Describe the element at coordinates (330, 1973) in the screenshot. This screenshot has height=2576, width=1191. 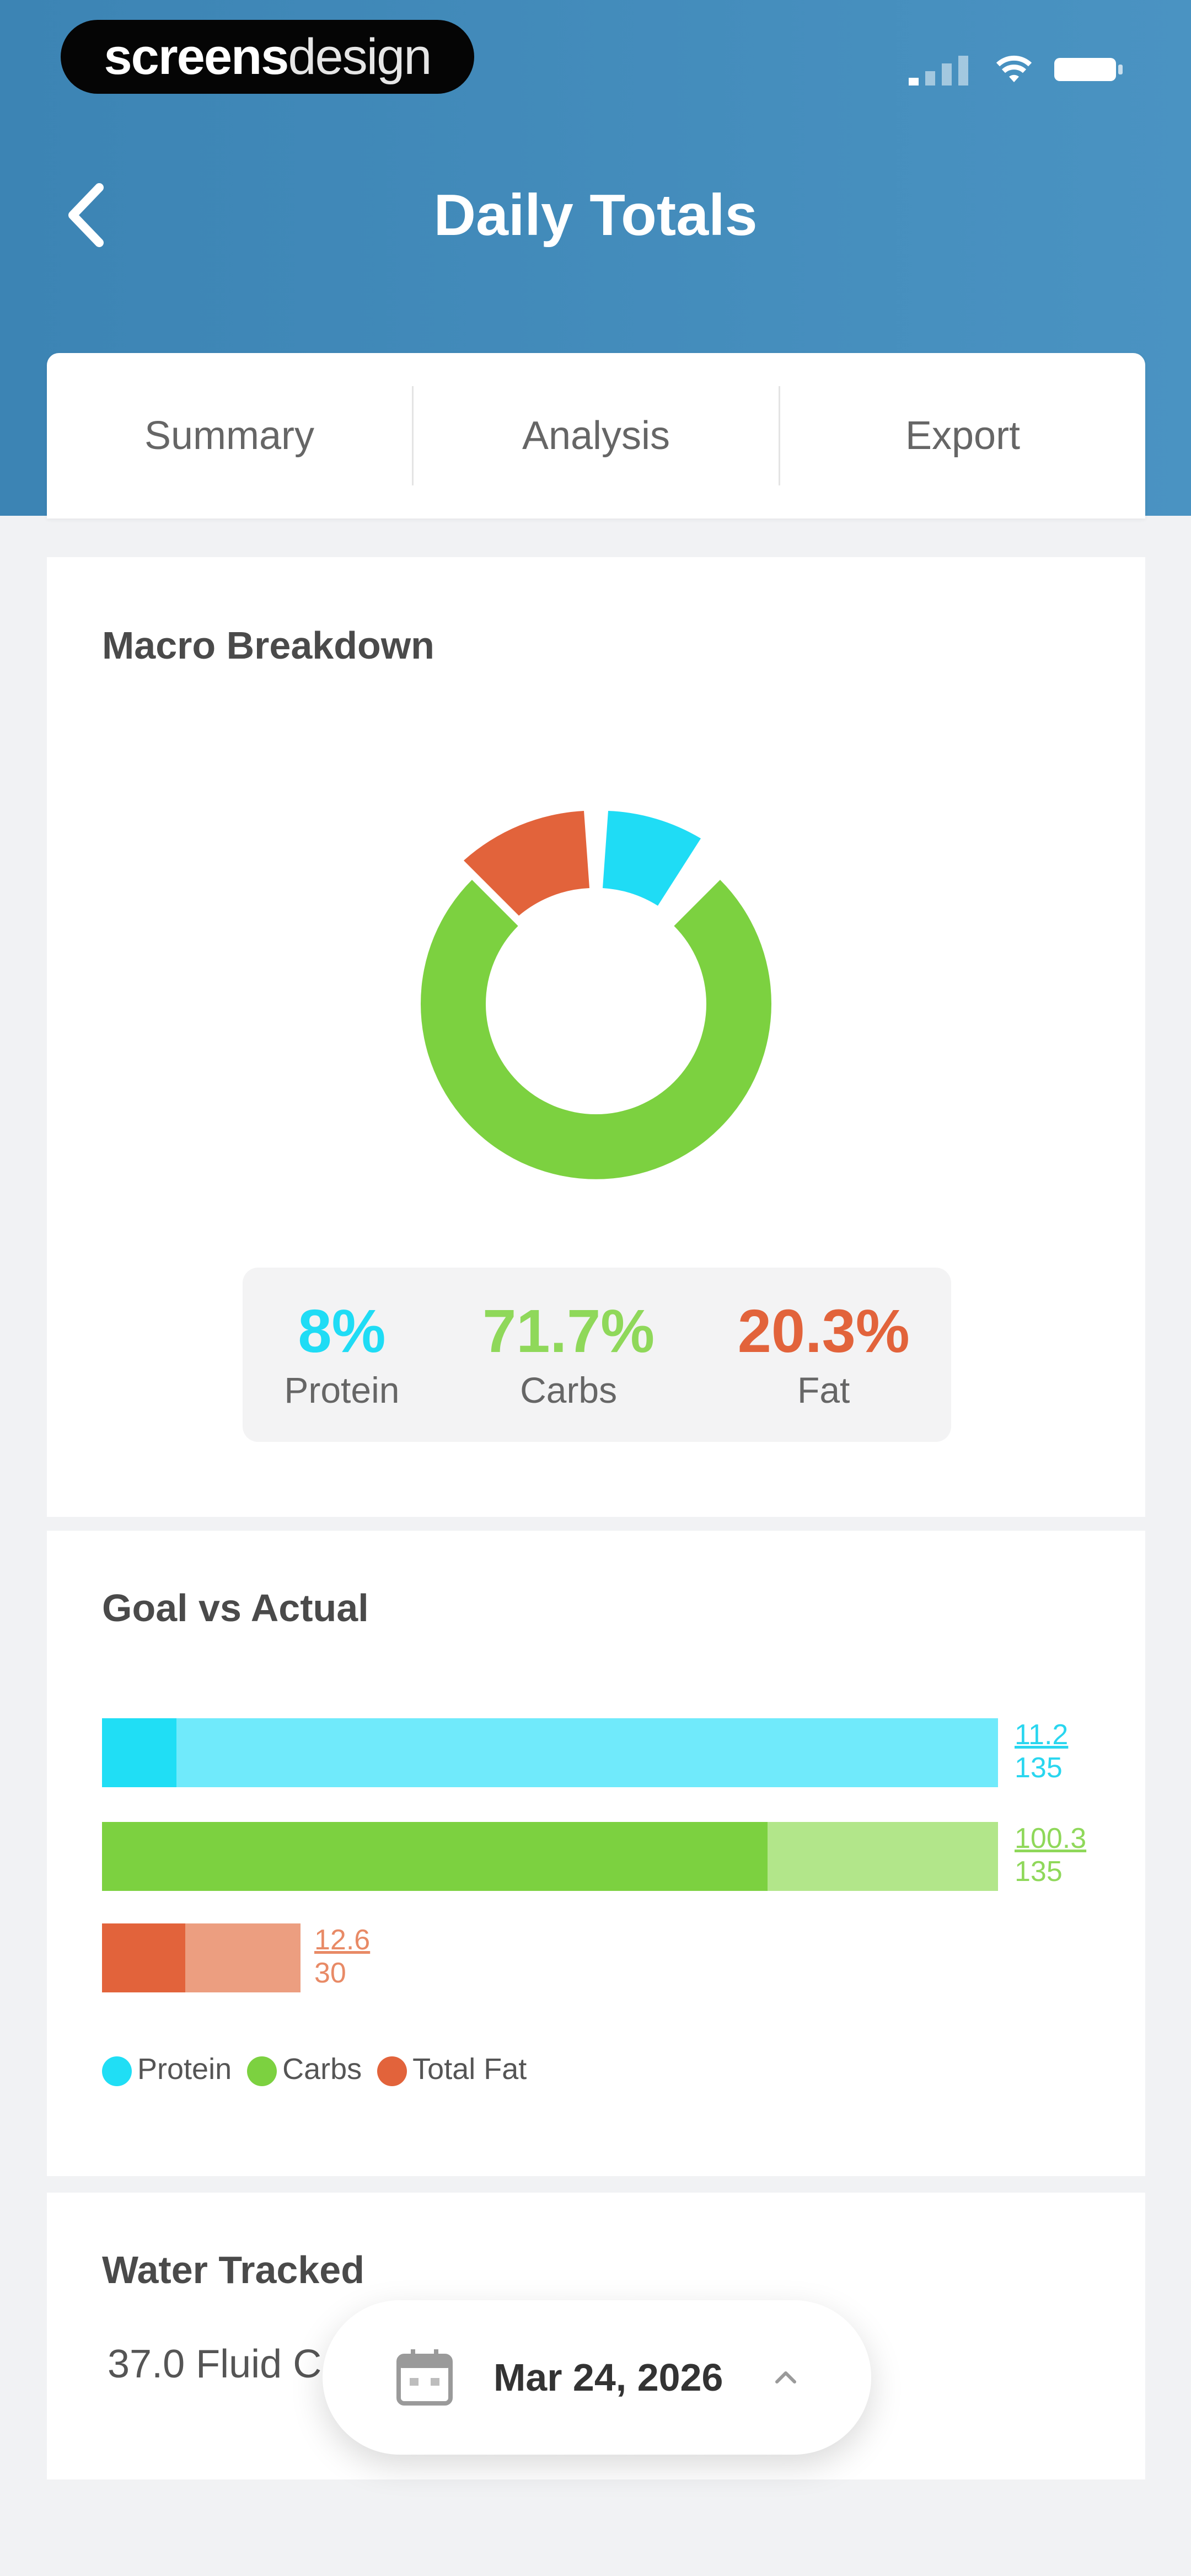
I see `fat-goal-value: 30` at that location.